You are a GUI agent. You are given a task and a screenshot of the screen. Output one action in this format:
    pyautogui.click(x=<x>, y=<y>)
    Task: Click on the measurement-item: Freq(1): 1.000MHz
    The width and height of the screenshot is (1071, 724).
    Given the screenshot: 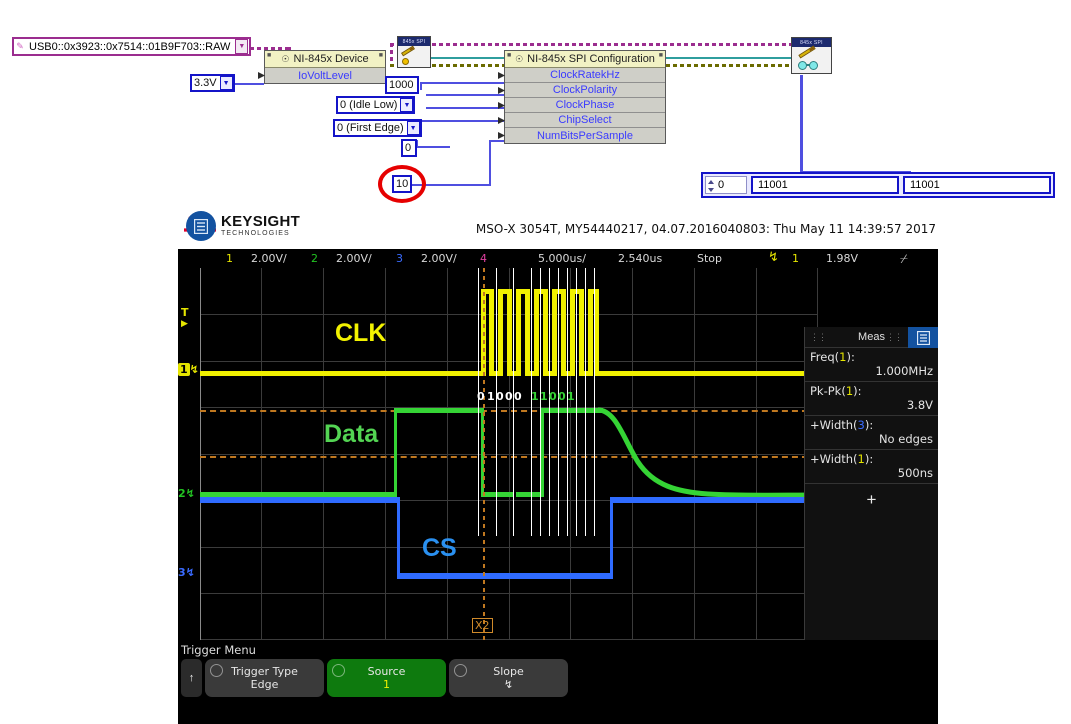 What is the action you would take?
    pyautogui.click(x=871, y=365)
    